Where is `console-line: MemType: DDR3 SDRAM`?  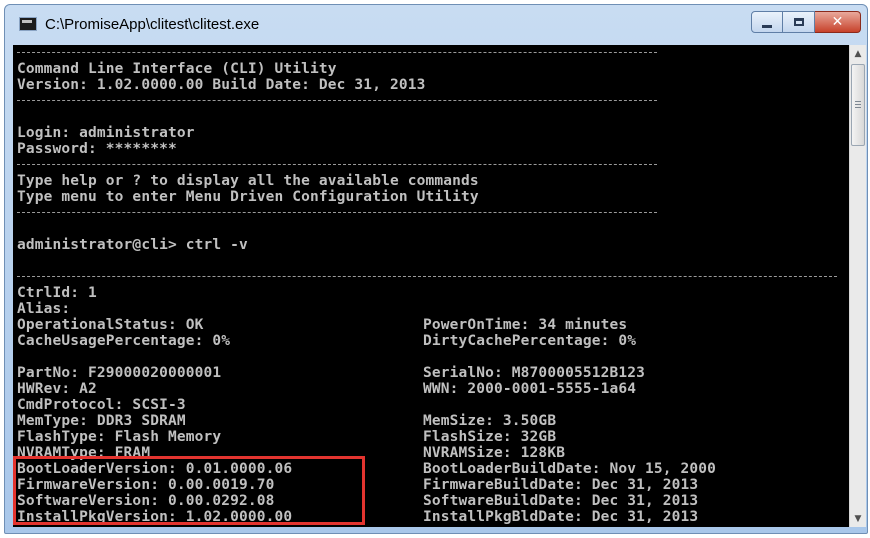
console-line: MemType: DDR3 SDRAM is located at coordinates (101, 421).